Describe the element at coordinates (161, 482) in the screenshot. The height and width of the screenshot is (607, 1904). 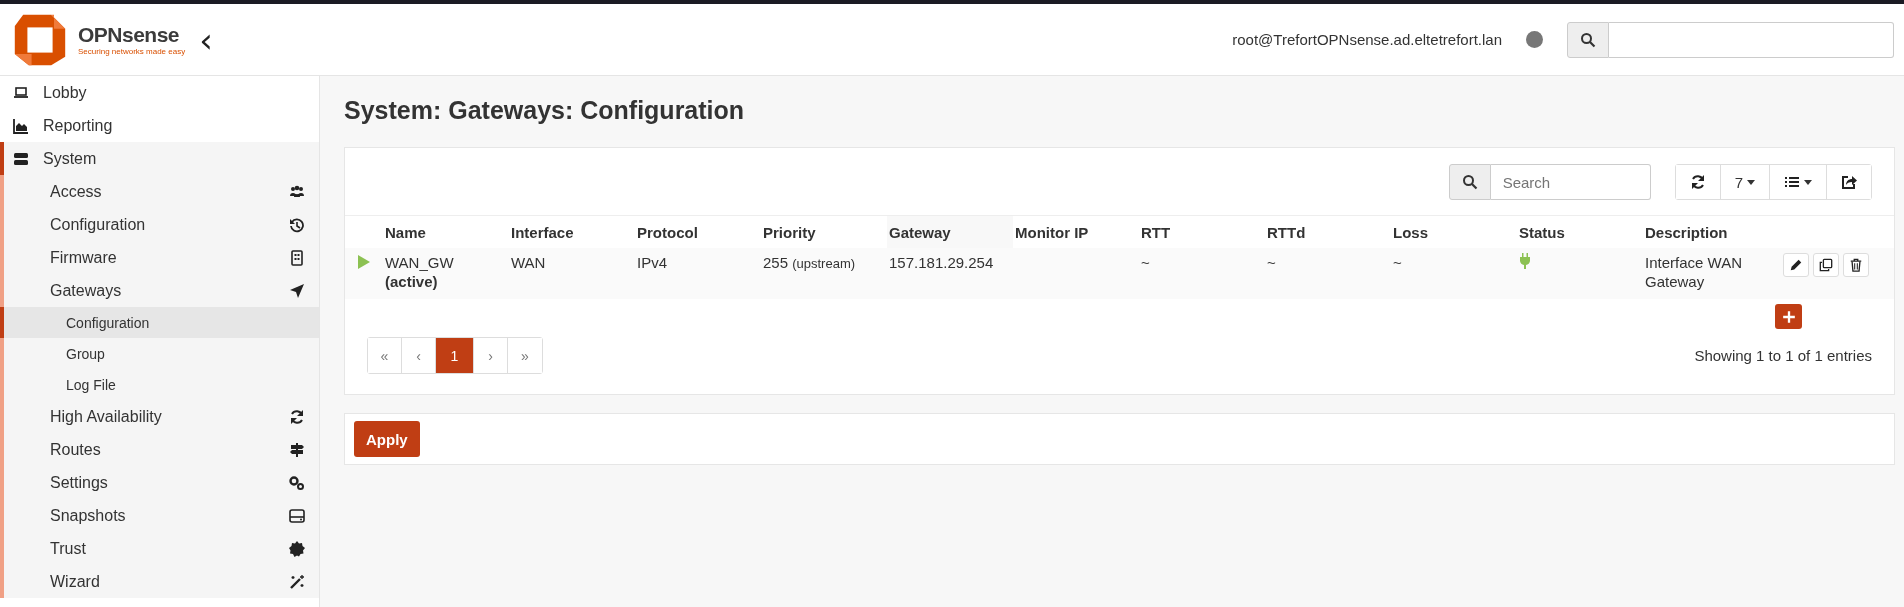
I see `sidebar-item: Settings` at that location.